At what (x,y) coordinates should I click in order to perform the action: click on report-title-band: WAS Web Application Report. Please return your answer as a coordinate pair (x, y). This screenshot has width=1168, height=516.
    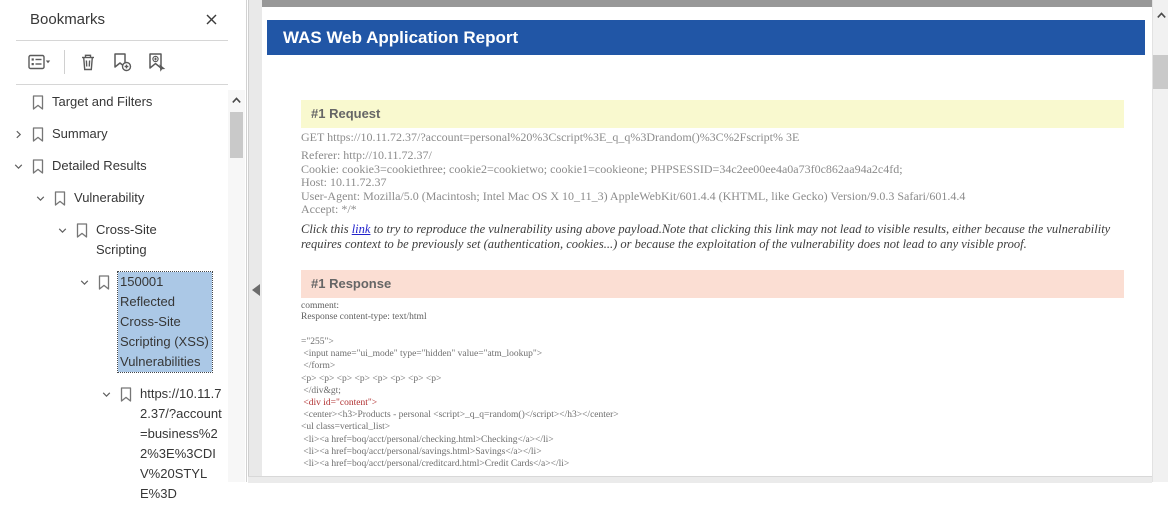
    Looking at the image, I should click on (706, 37).